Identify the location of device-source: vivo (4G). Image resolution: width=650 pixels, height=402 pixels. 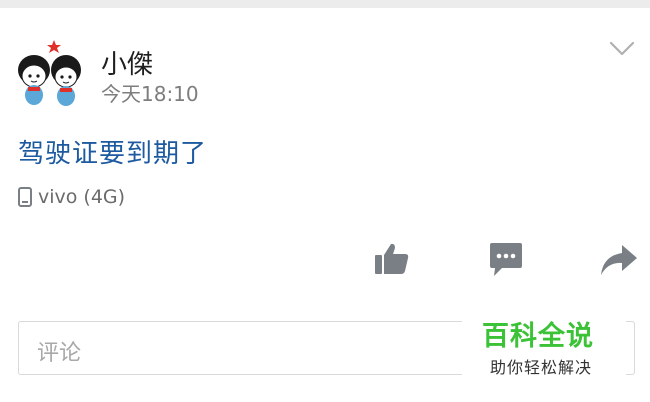
(71, 197).